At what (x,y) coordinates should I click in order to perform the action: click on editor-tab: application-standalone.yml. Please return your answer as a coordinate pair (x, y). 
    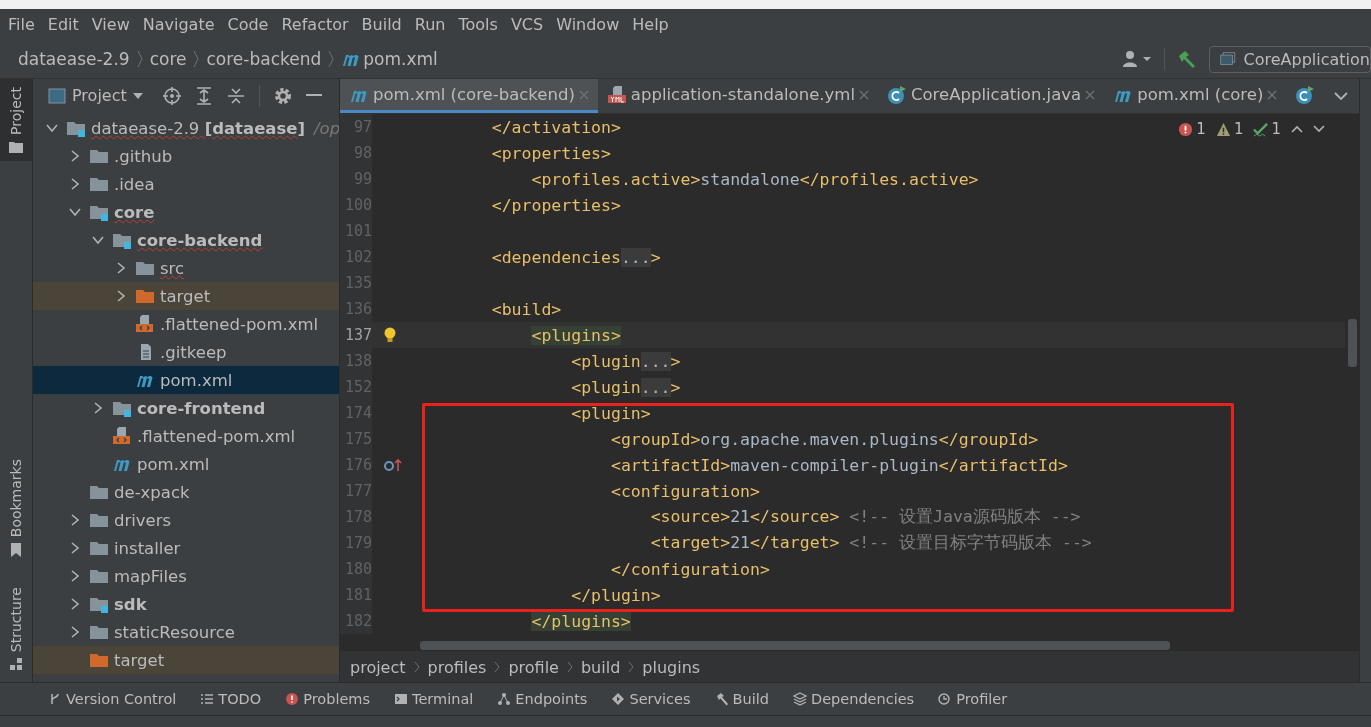
    Looking at the image, I should click on (737, 96).